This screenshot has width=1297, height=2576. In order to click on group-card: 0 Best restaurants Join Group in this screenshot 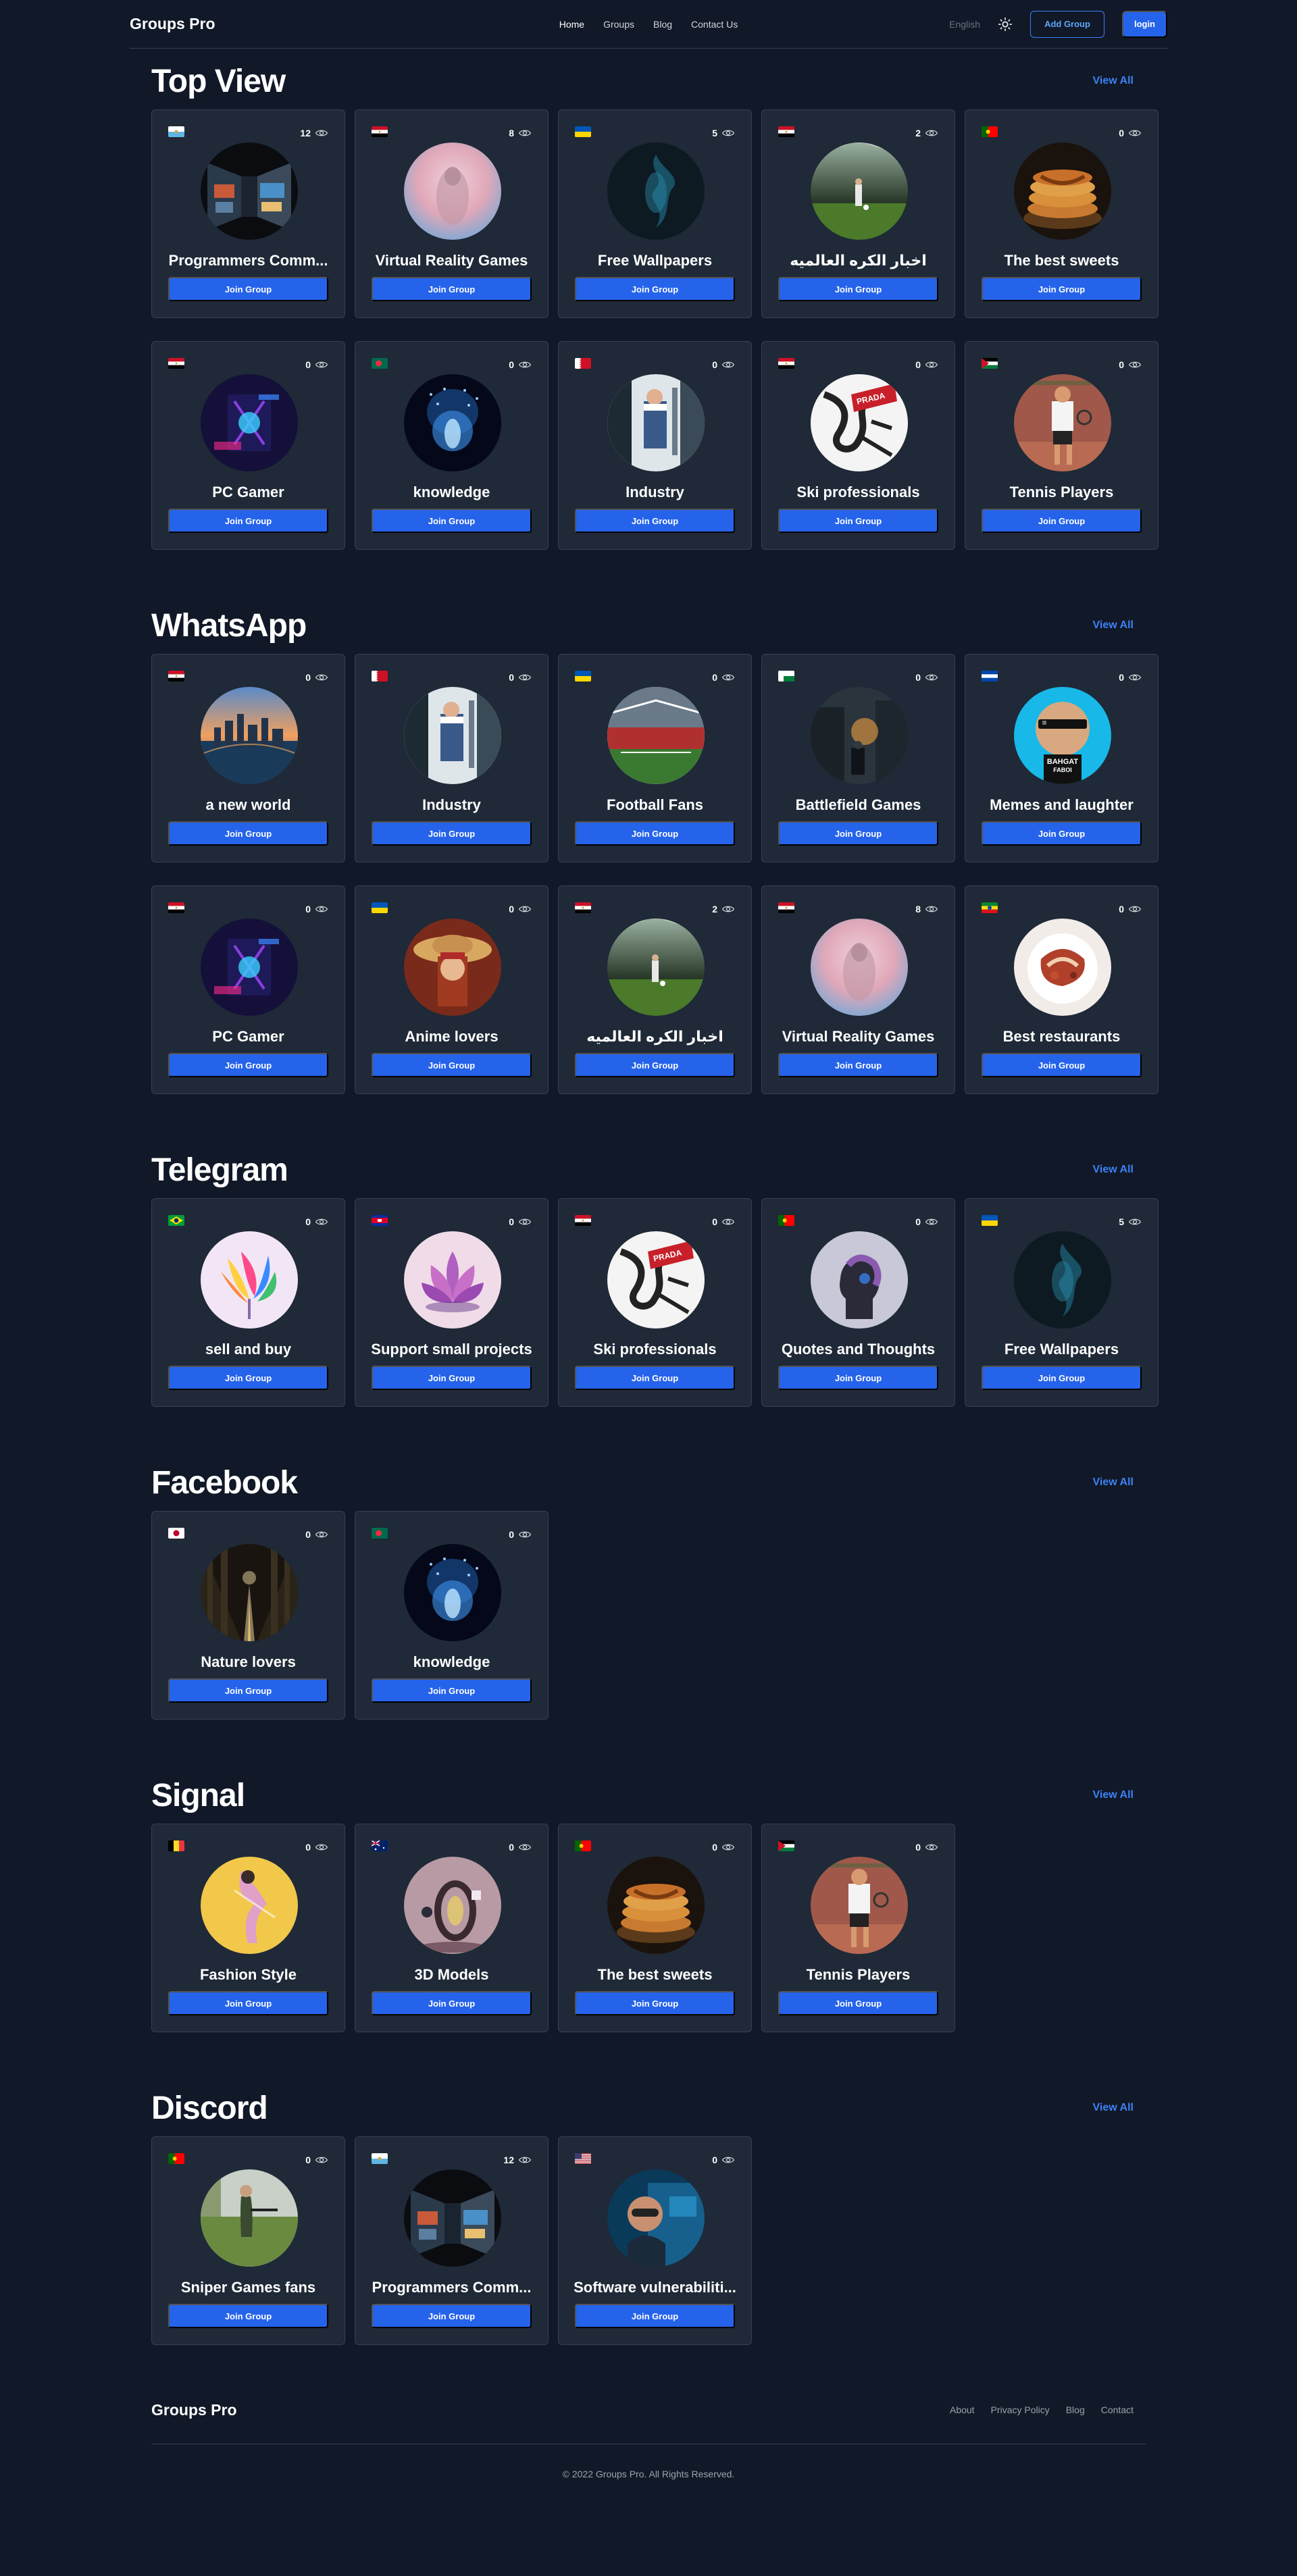, I will do `click(1062, 989)`.